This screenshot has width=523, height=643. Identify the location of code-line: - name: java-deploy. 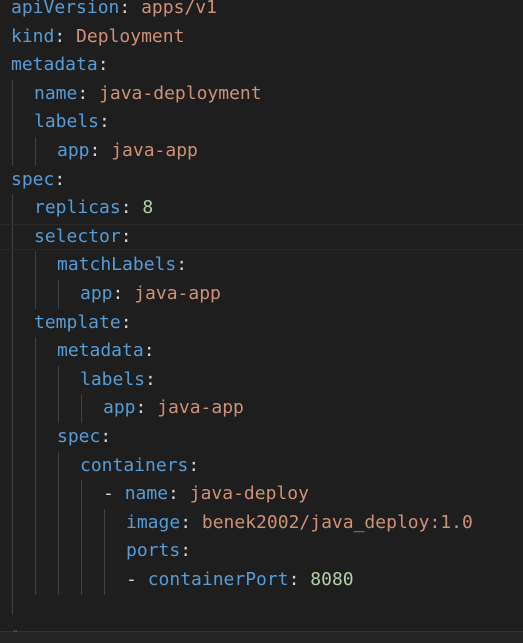
(242, 494).